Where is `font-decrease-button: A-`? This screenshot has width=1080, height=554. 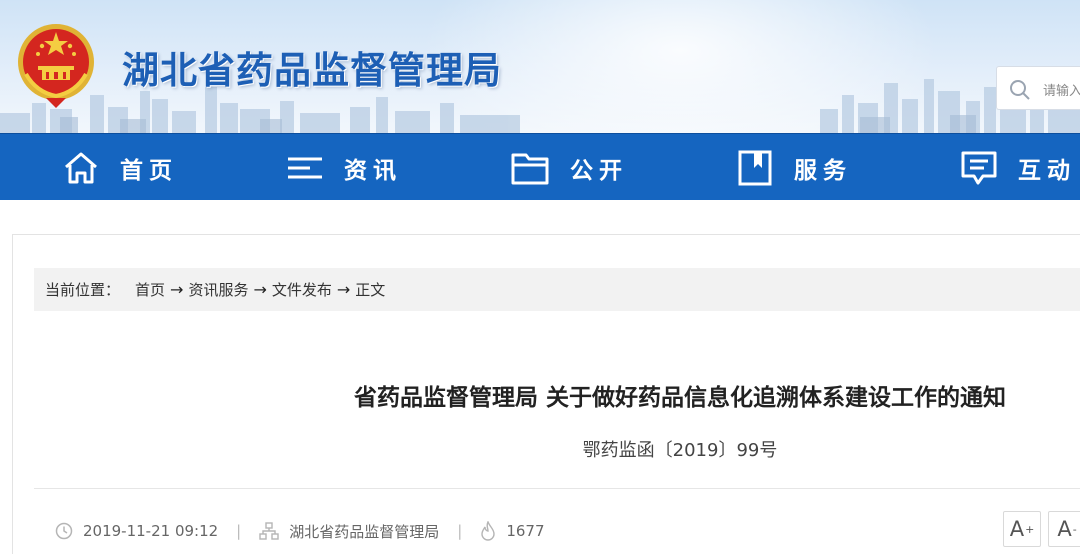
font-decrease-button: A- is located at coordinates (1064, 529).